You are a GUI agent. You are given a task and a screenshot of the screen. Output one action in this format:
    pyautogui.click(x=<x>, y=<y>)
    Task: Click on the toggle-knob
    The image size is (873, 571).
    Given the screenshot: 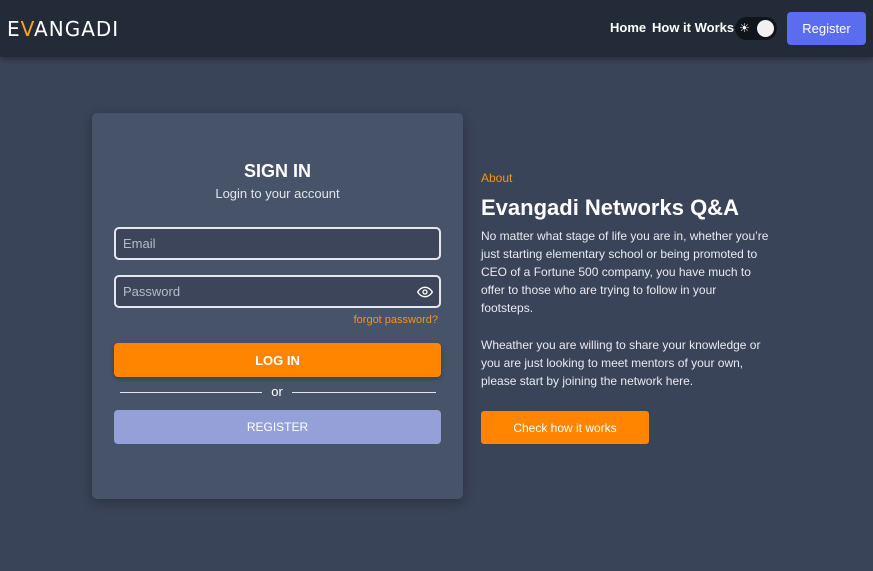 What is the action you would take?
    pyautogui.click(x=765, y=28)
    